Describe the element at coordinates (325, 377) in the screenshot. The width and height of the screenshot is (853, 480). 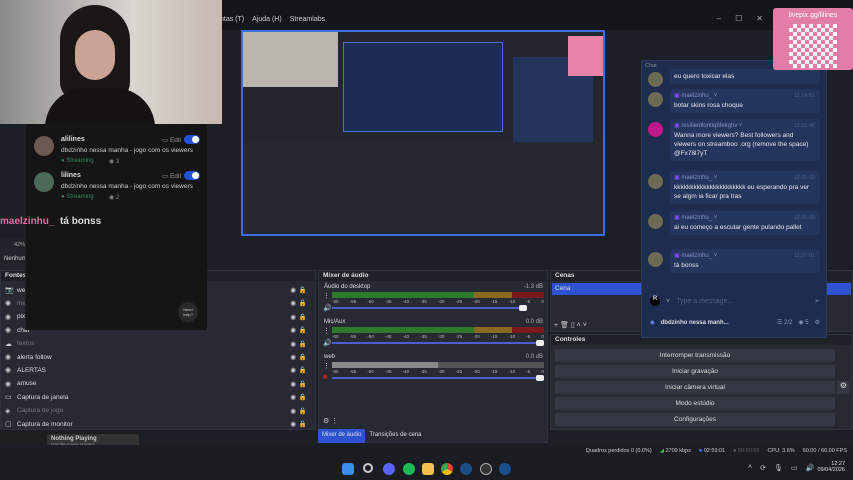
I see `muted-speaker-icon: ■` at that location.